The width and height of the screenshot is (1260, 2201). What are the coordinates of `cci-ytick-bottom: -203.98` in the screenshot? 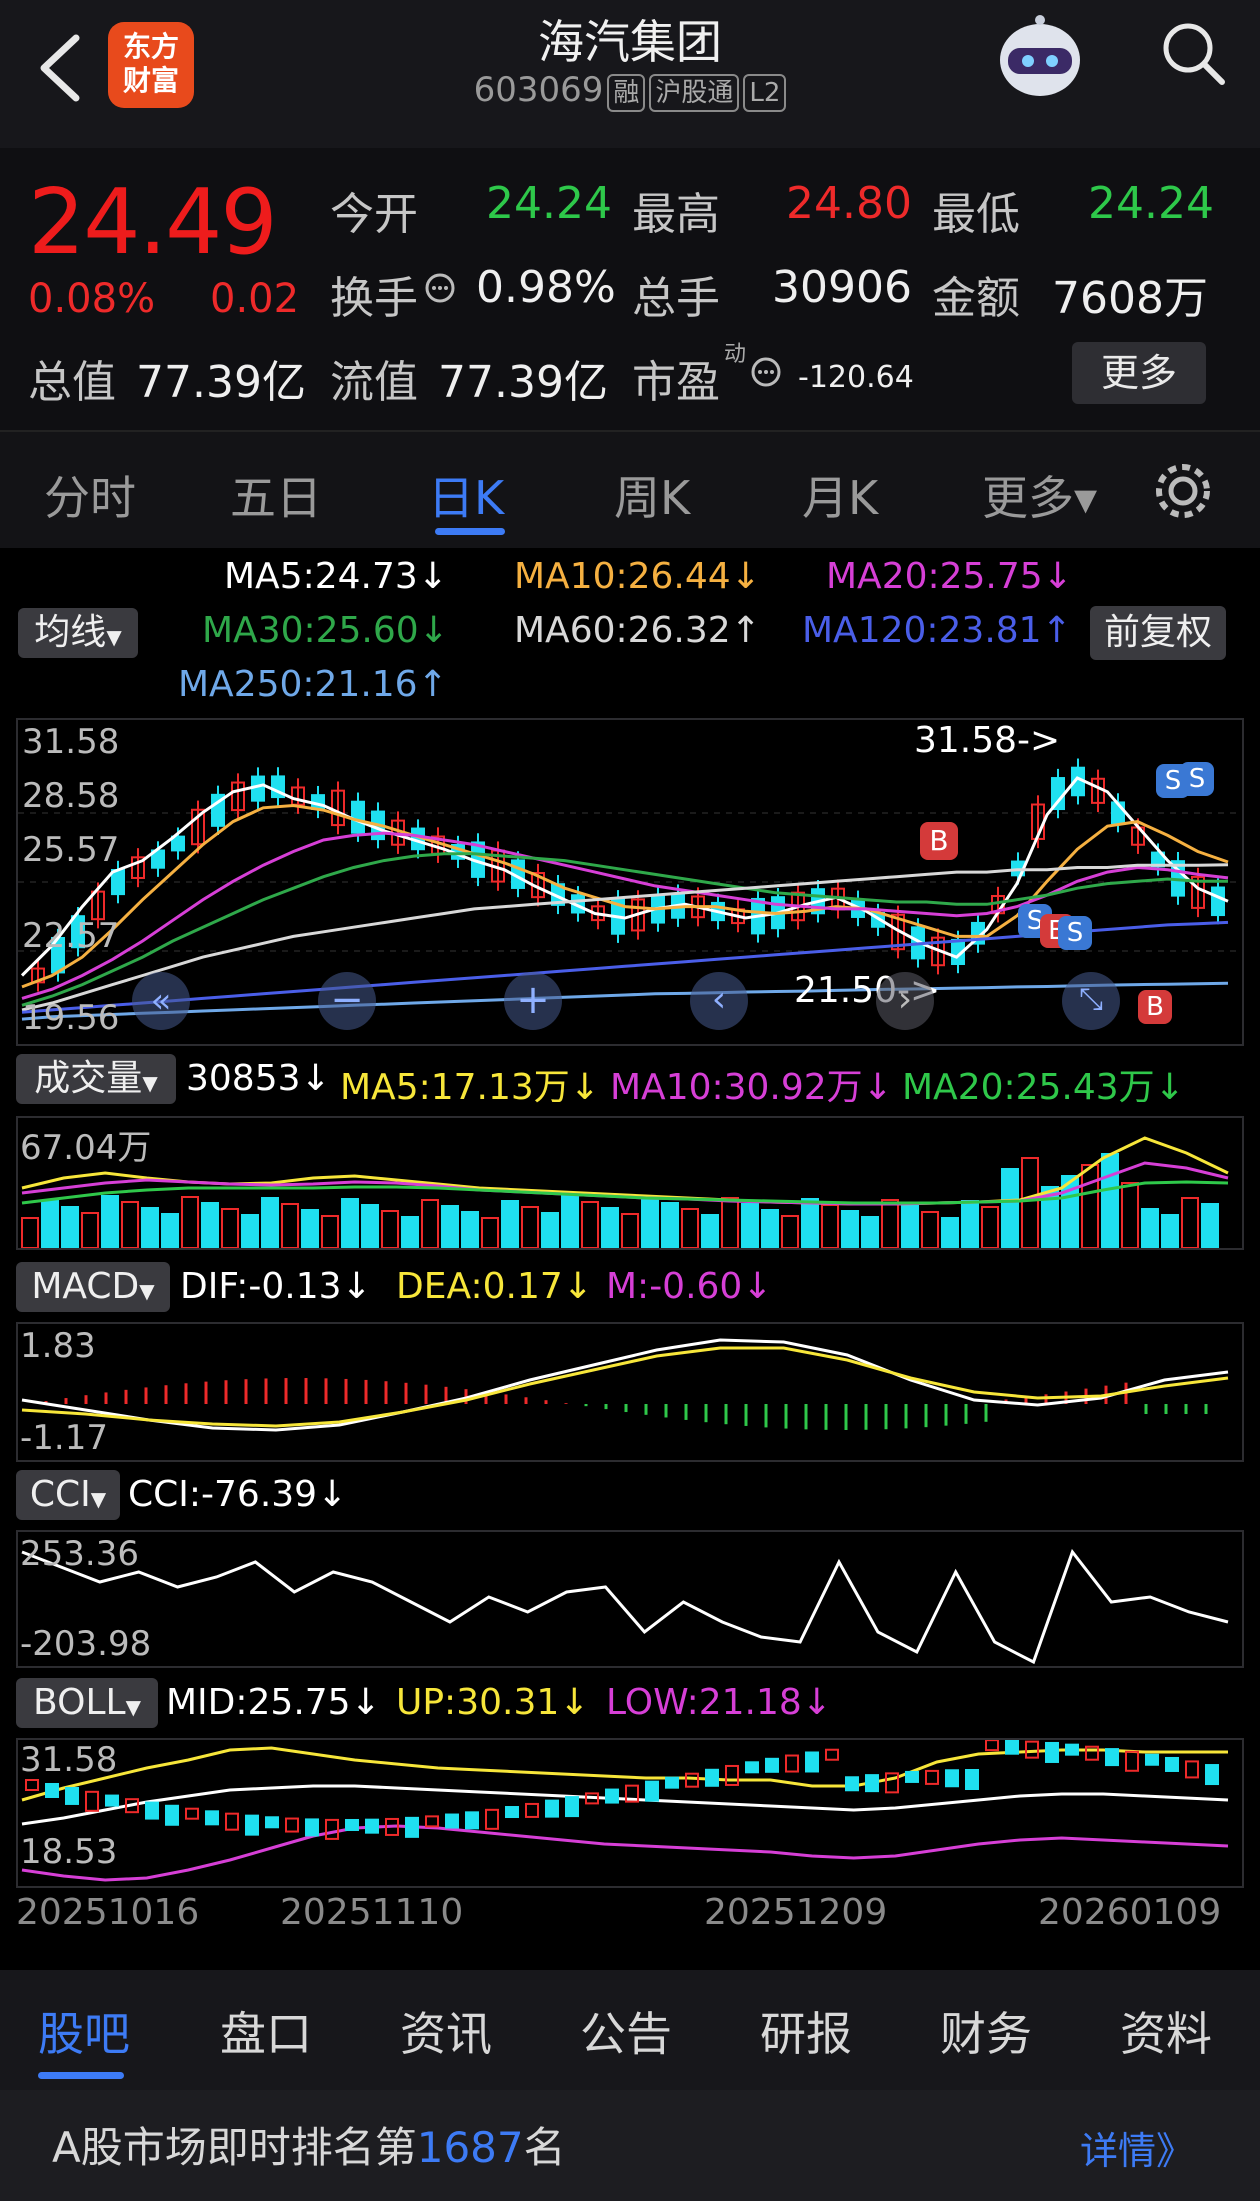 It's located at (86, 1644).